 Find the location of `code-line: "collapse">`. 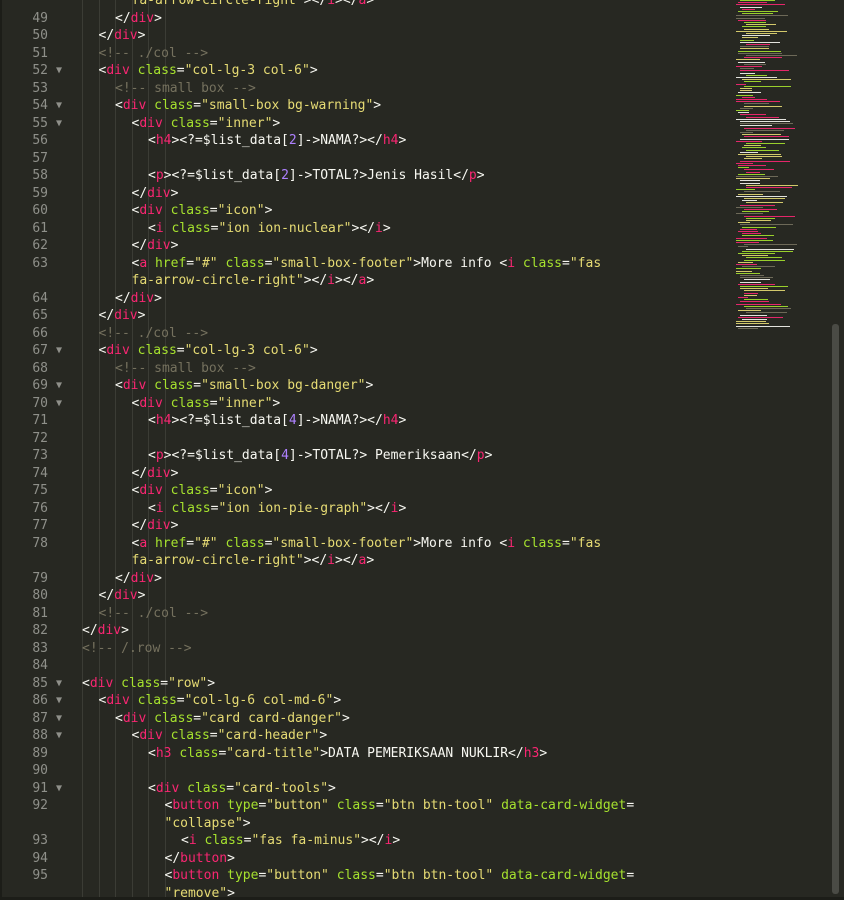

code-line: "collapse"> is located at coordinates (364, 824).